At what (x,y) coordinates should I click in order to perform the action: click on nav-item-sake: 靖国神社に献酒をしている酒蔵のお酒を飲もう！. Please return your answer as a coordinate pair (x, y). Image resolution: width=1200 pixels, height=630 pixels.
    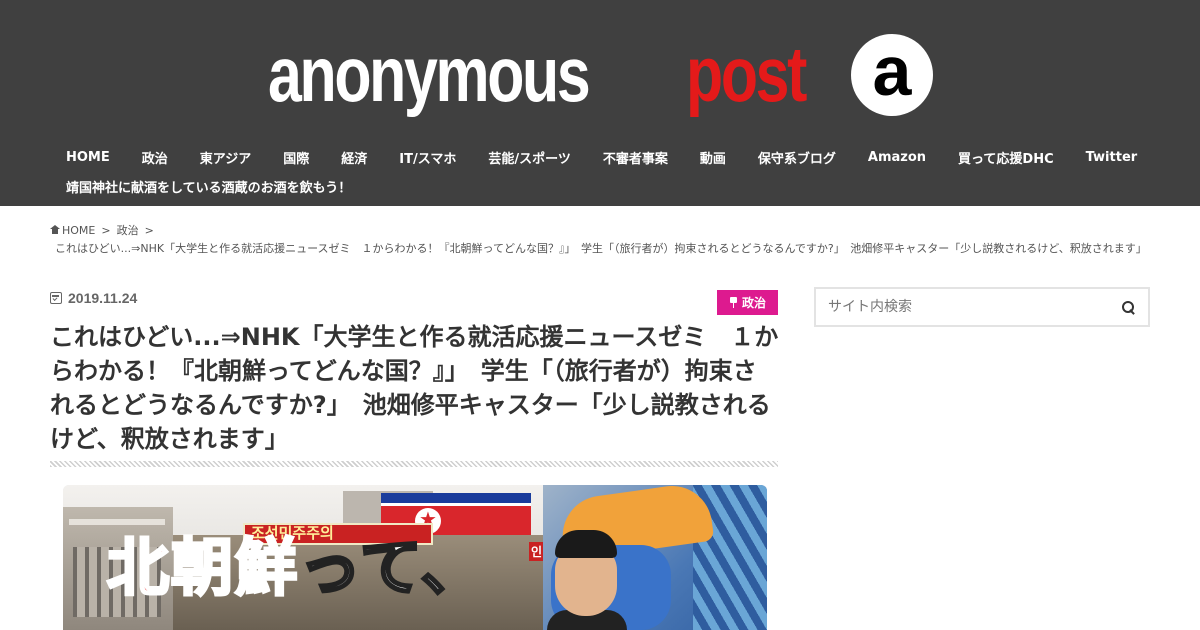
    Looking at the image, I should click on (208, 186).